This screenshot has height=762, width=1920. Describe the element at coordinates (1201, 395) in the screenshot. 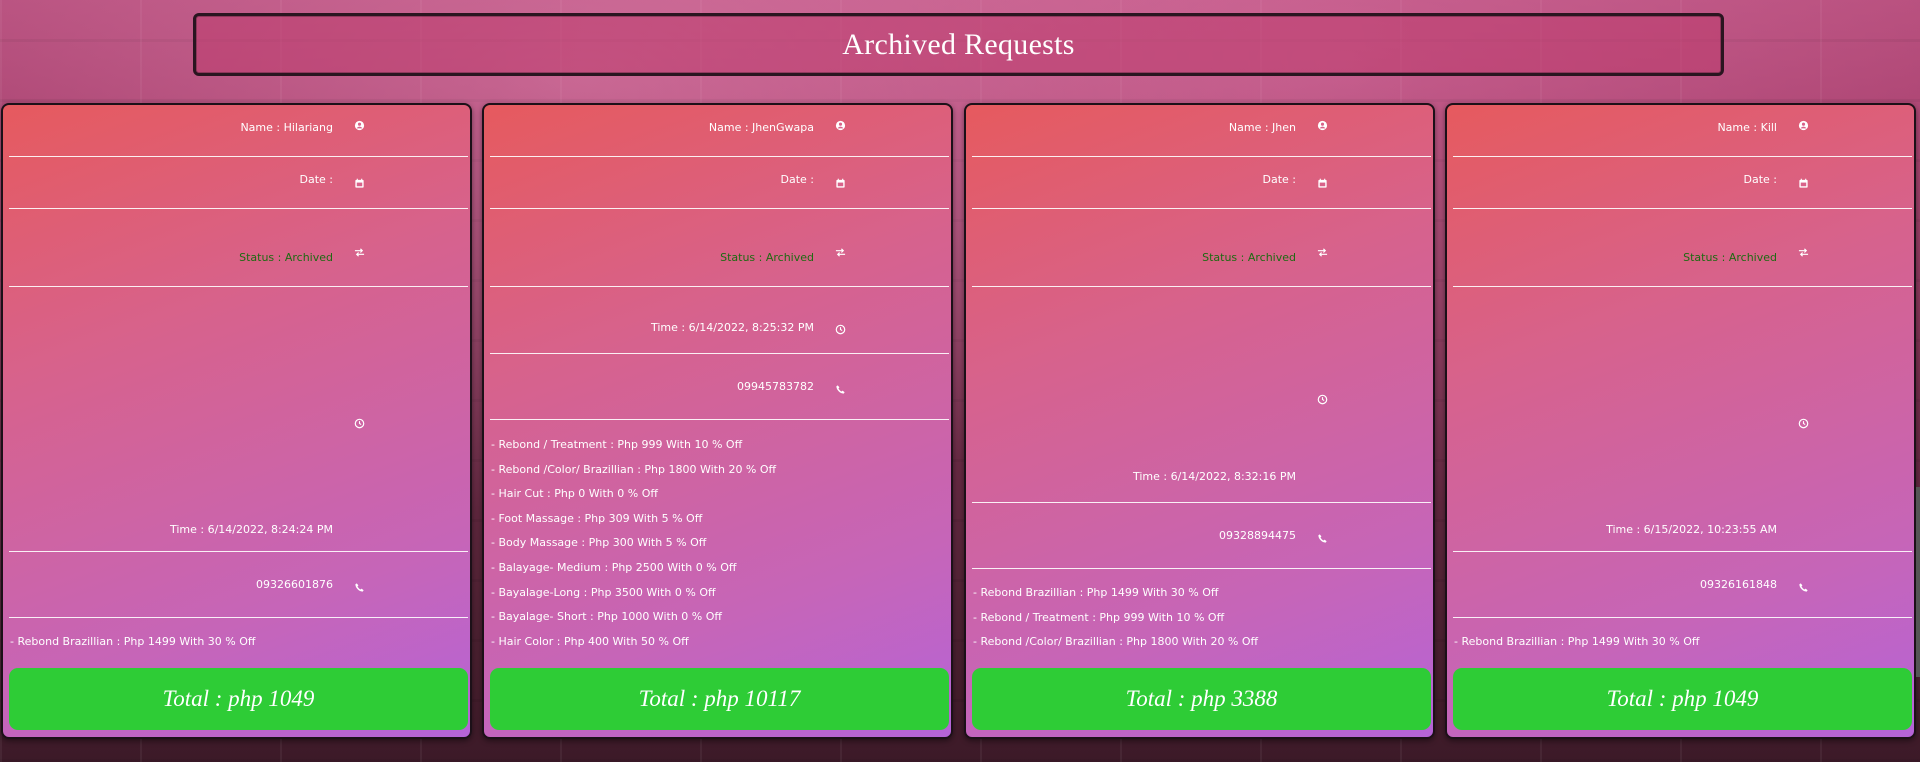

I see `time-row: Time : 6/14/2022, 8:32:16 PM` at that location.